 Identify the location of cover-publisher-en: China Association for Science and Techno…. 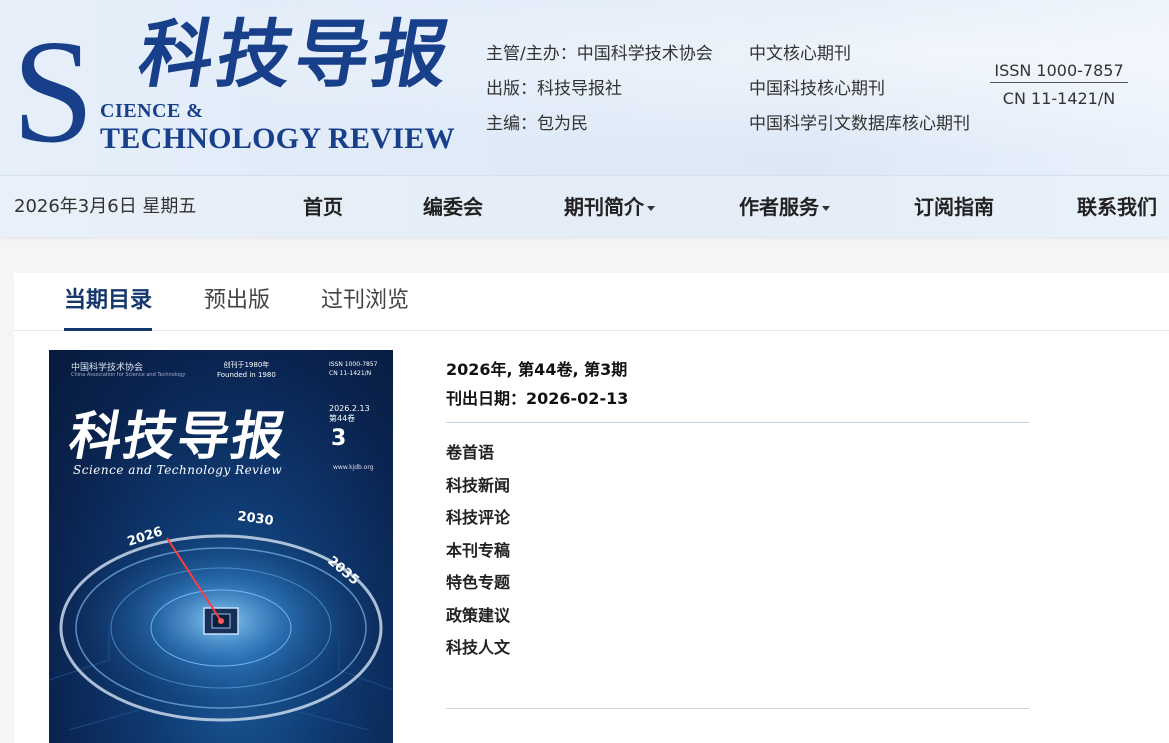
(128, 375).